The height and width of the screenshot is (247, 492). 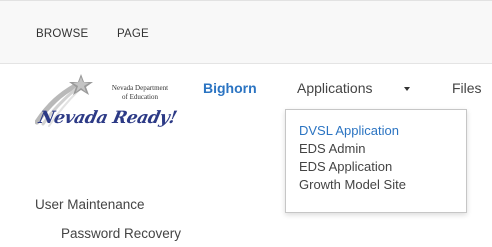 What do you see at coordinates (64, 100) in the screenshot?
I see `star-icon` at bounding box center [64, 100].